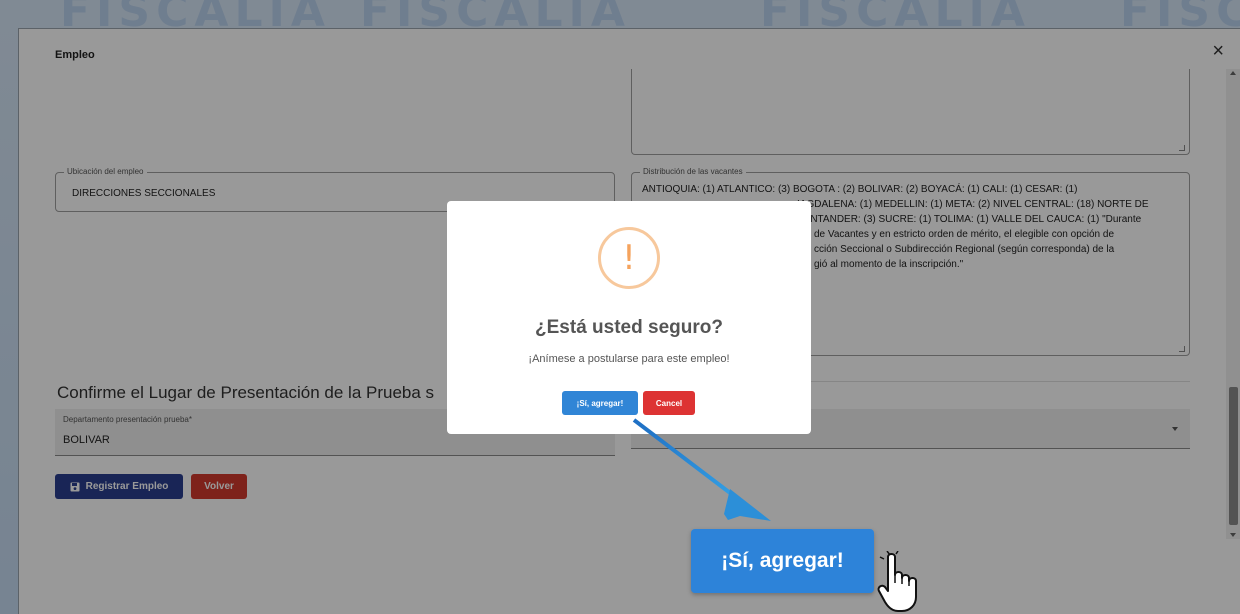 The width and height of the screenshot is (1240, 614). What do you see at coordinates (897, 581) in the screenshot?
I see `hand-pointer-icon` at bounding box center [897, 581].